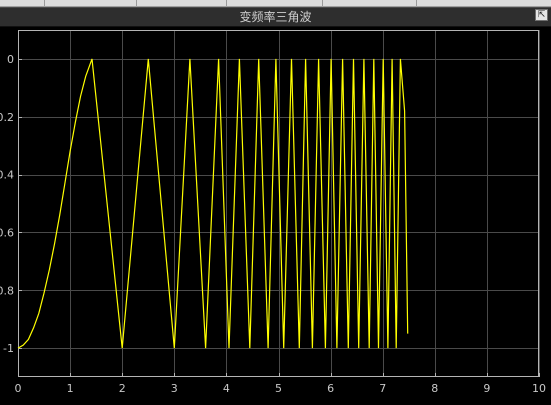 This screenshot has width=551, height=405. What do you see at coordinates (382, 388) in the screenshot?
I see `x-tick-label: 7` at bounding box center [382, 388].